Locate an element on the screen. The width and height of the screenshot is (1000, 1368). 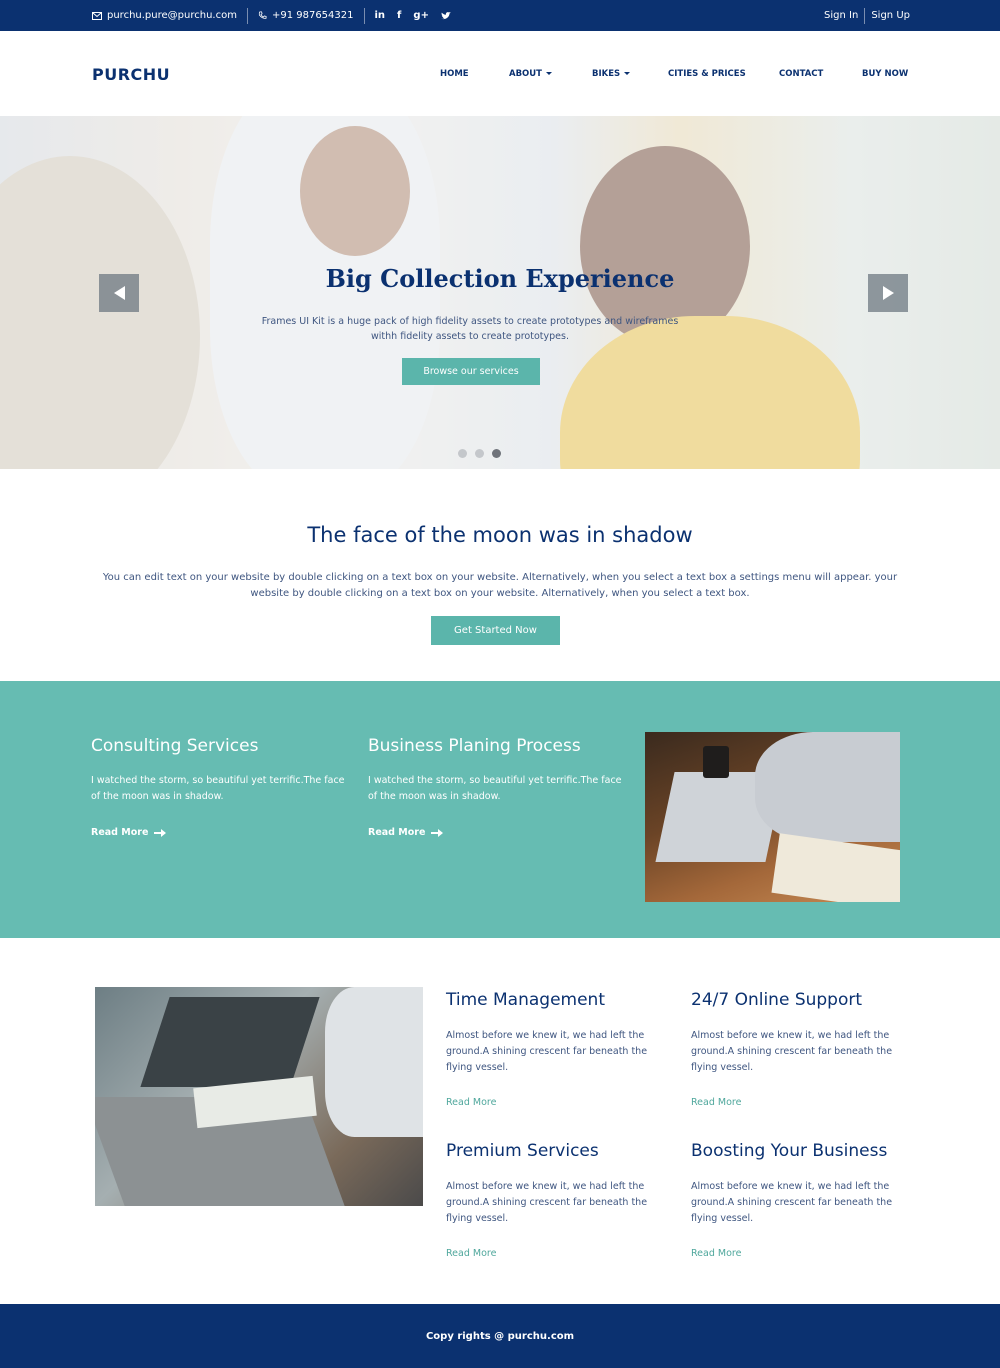
feature-title: 24/7 Online Support is located at coordinates (777, 1000).